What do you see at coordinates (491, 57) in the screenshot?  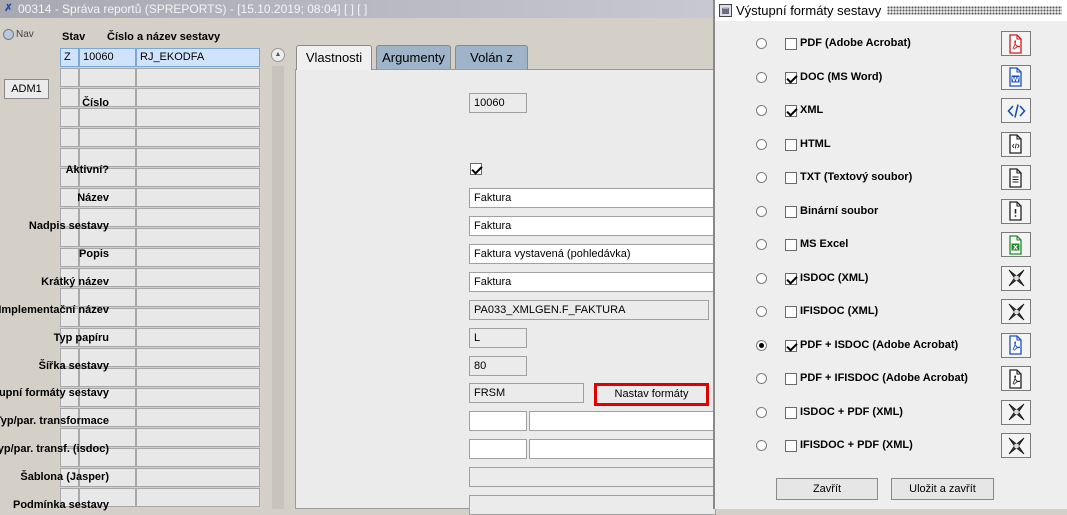 I see `tab-volan-z: Volán z` at bounding box center [491, 57].